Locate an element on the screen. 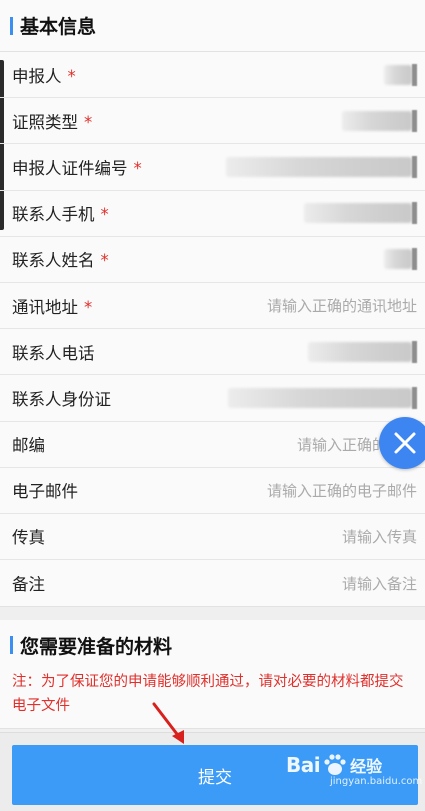 This screenshot has height=811, width=425. field-label: 备注 is located at coordinates (28, 585).